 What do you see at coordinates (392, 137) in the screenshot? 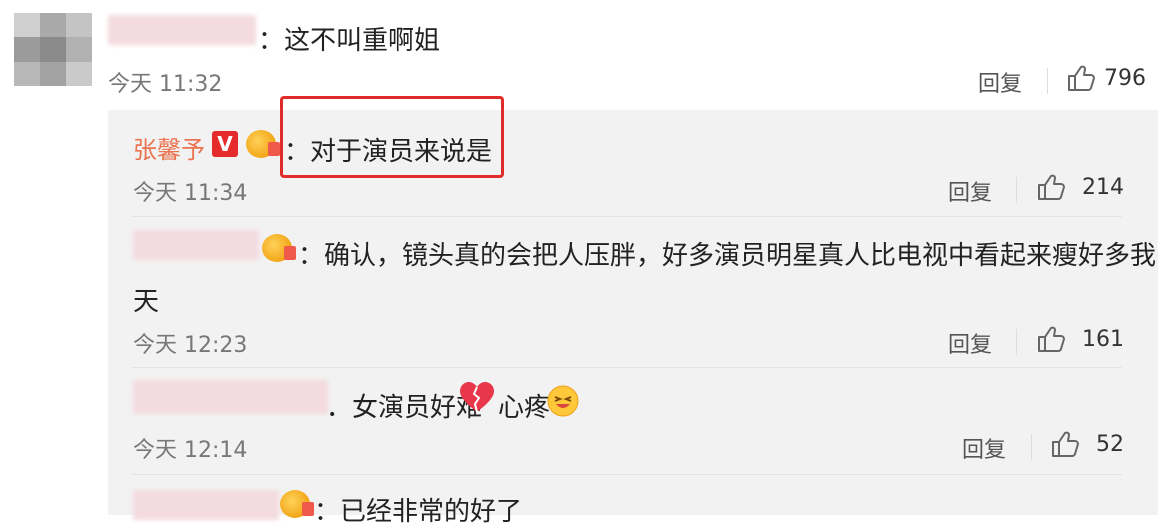
I see `highlight-annotation` at bounding box center [392, 137].